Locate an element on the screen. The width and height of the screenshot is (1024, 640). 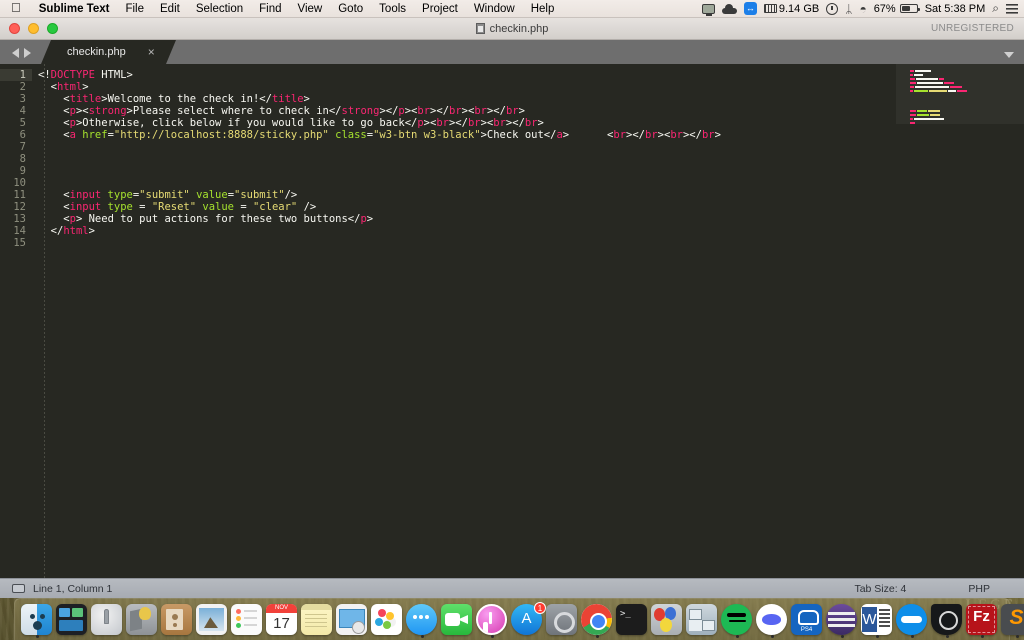
dock-item-photos is located at coordinates (387, 620).